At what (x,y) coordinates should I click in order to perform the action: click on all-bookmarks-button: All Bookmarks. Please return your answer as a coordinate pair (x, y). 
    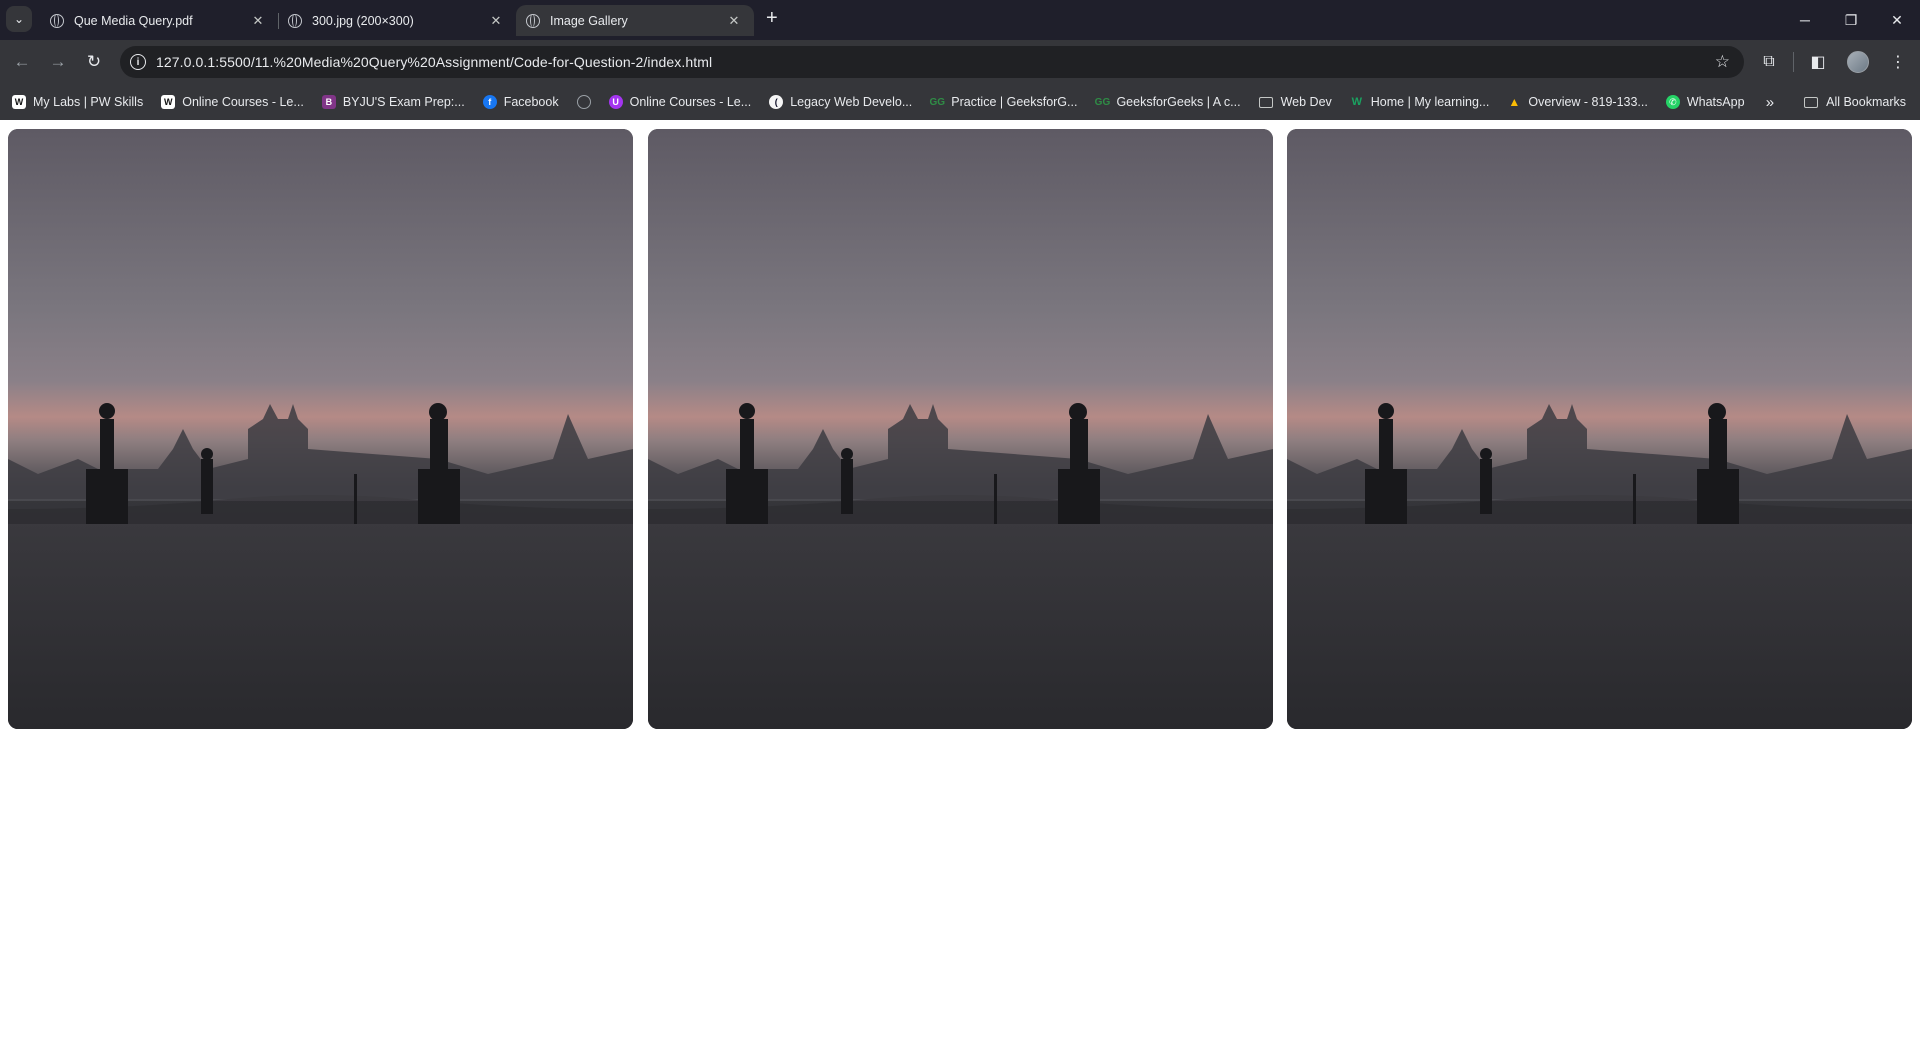
    Looking at the image, I should click on (1855, 102).